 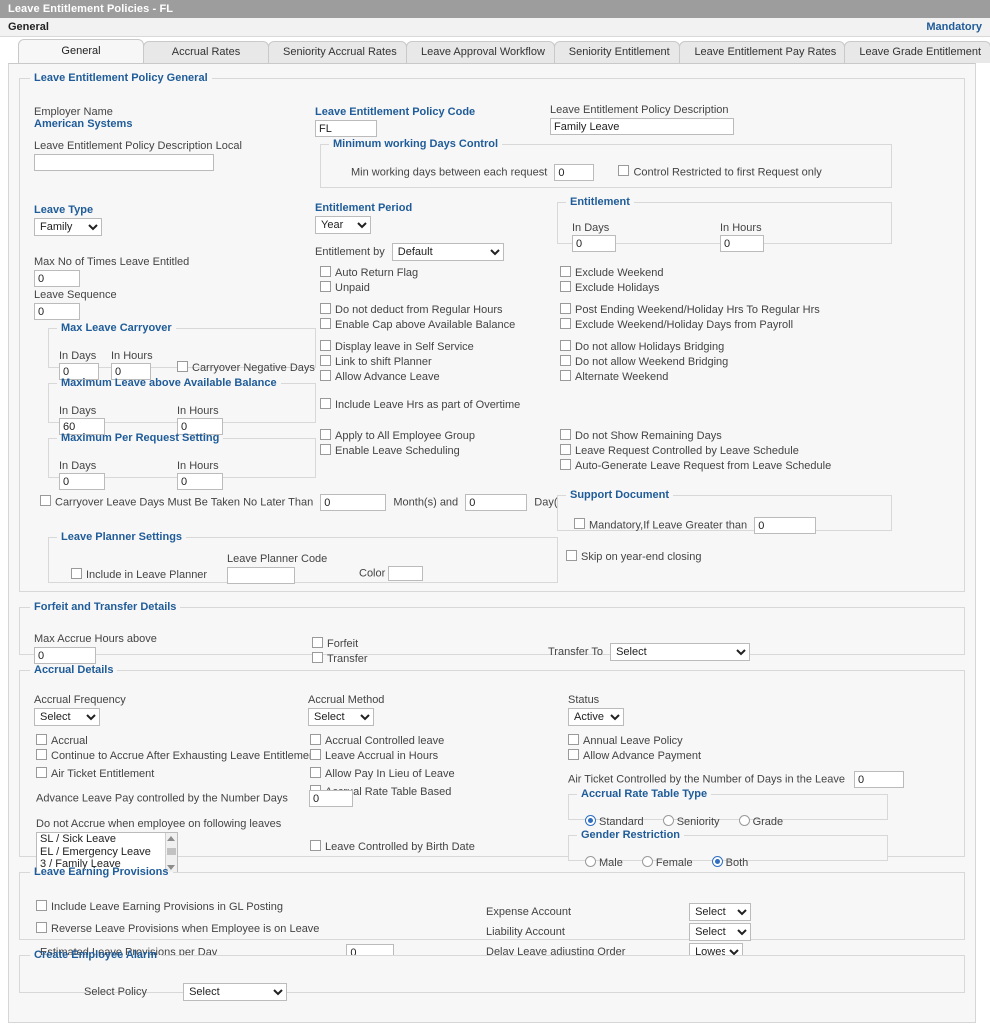 I want to click on max-accrue-hours-input, so click(x=65, y=655).